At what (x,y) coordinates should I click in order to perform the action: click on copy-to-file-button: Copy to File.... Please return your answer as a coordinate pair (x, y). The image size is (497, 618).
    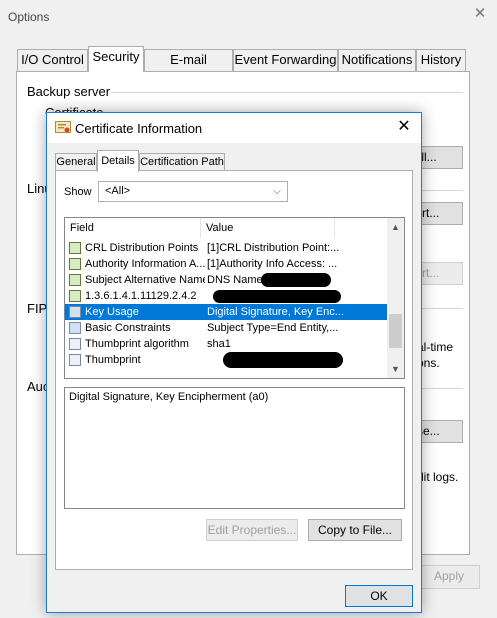
    Looking at the image, I should click on (355, 530).